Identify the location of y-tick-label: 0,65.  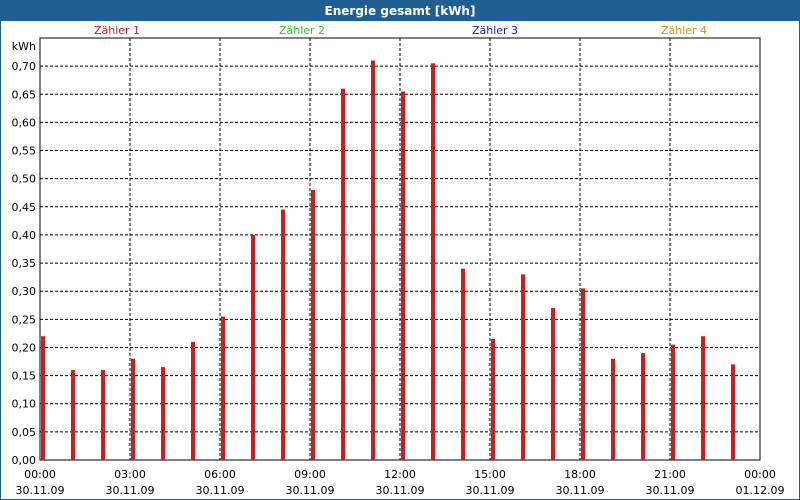
(24, 94).